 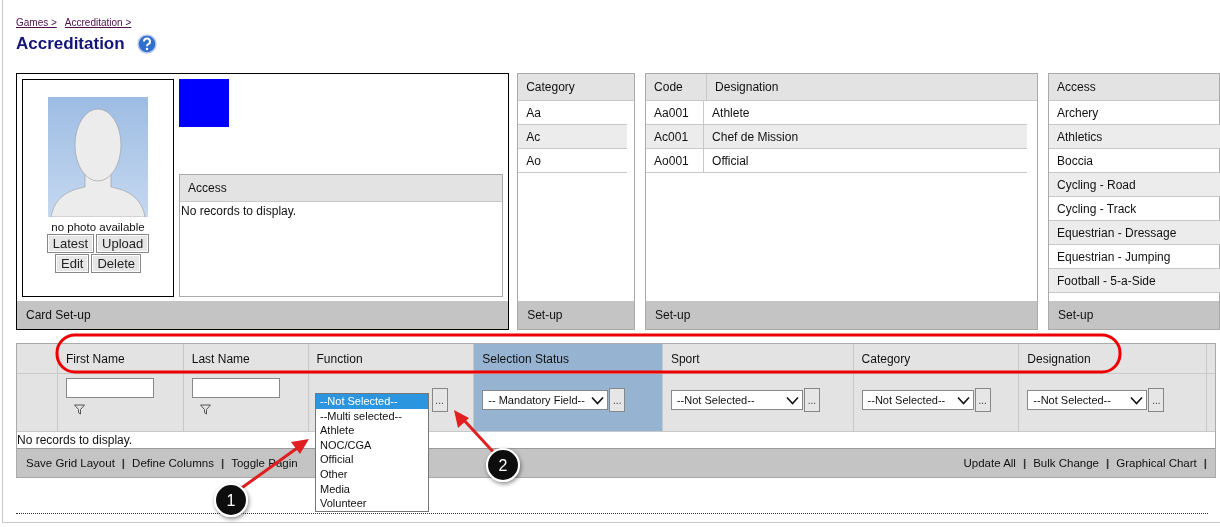 I want to click on dropdown-list: --Not Selected-- --Multi selected-- Athlete NOC/CGA Official Other Media Volunteer, so click(x=372, y=452).